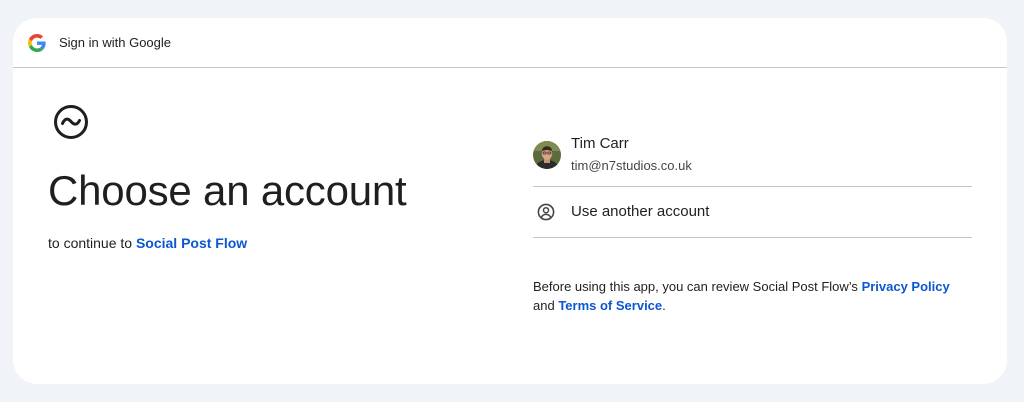 Image resolution: width=1024 pixels, height=402 pixels. I want to click on account-email: tim@n7studios.co.uk, so click(631, 165).